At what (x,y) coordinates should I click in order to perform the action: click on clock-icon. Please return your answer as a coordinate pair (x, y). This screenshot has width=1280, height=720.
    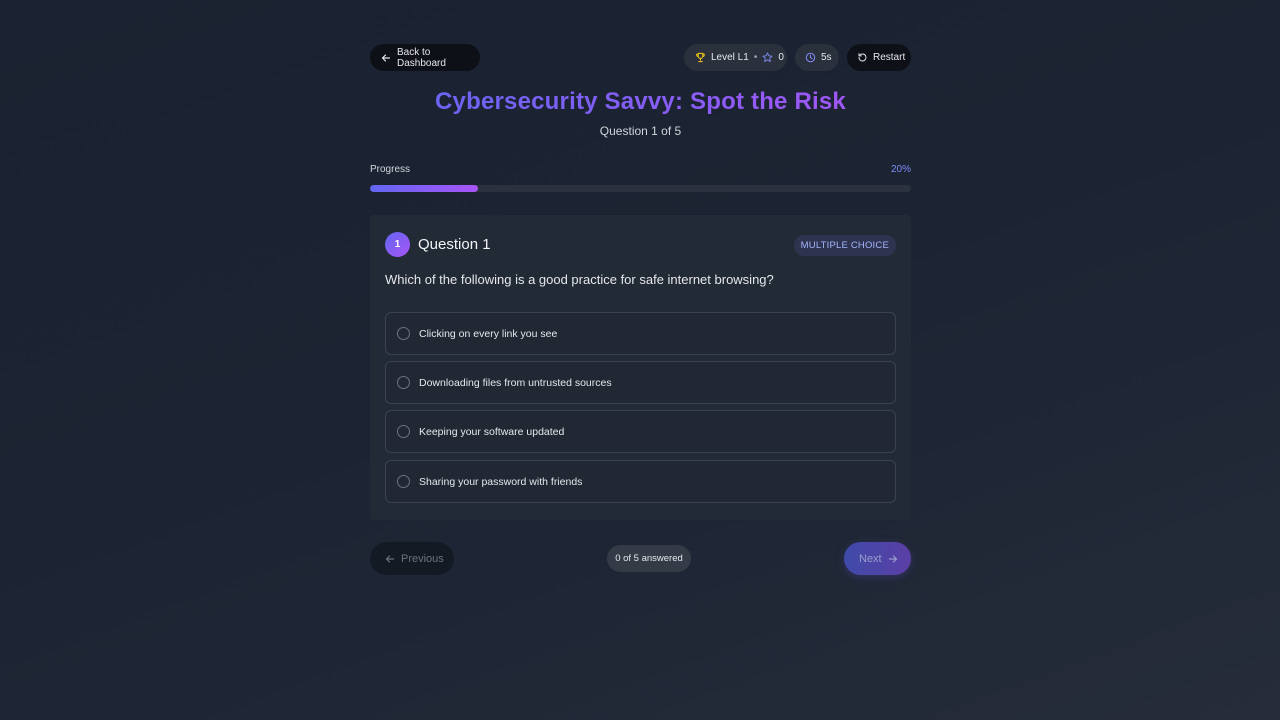
    Looking at the image, I should click on (810, 57).